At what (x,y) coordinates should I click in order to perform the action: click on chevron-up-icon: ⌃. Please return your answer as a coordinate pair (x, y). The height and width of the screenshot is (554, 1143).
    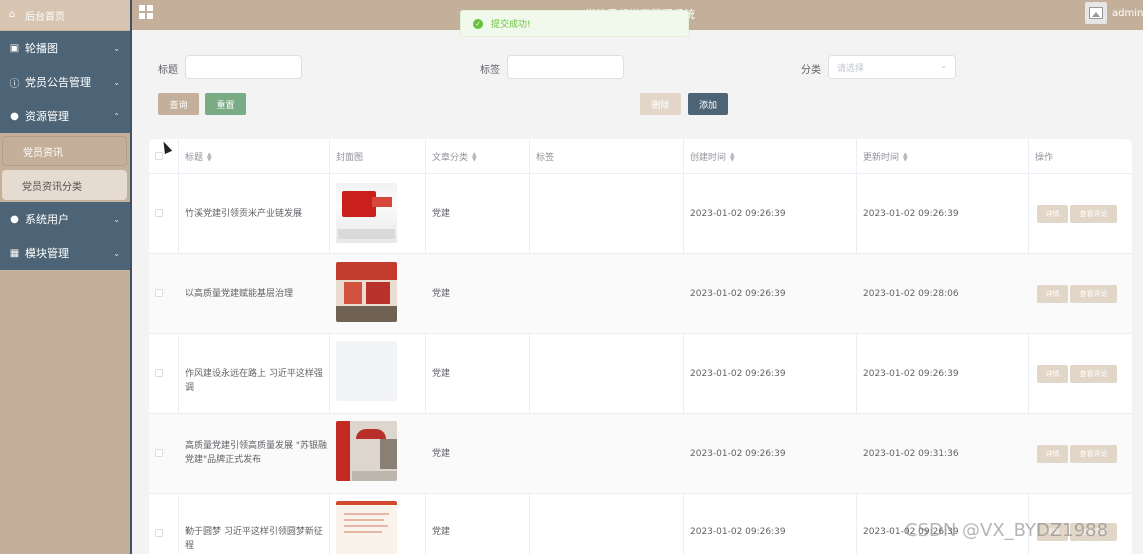
    Looking at the image, I should click on (116, 116).